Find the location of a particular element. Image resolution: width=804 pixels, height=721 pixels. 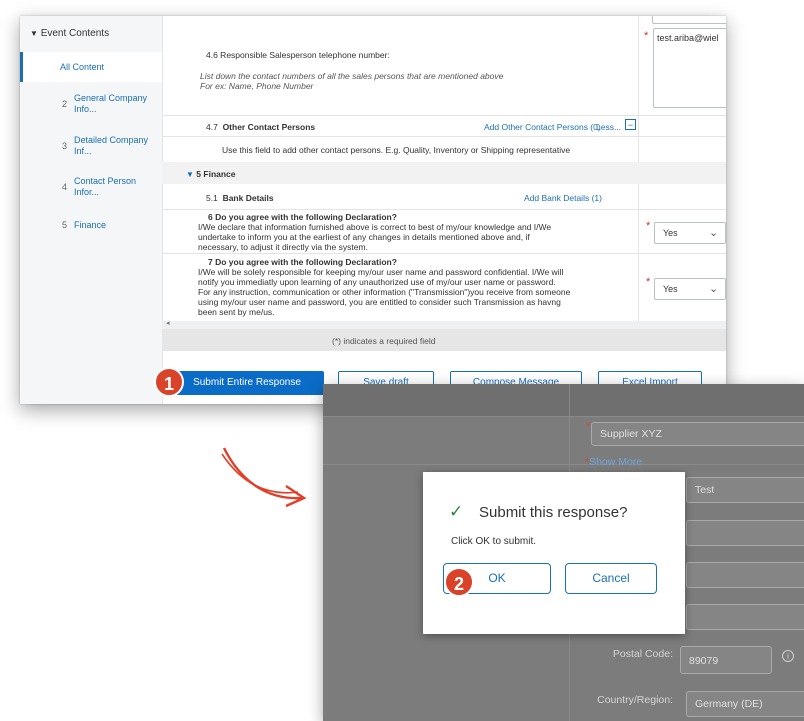

section-5-header is located at coordinates (444, 173).